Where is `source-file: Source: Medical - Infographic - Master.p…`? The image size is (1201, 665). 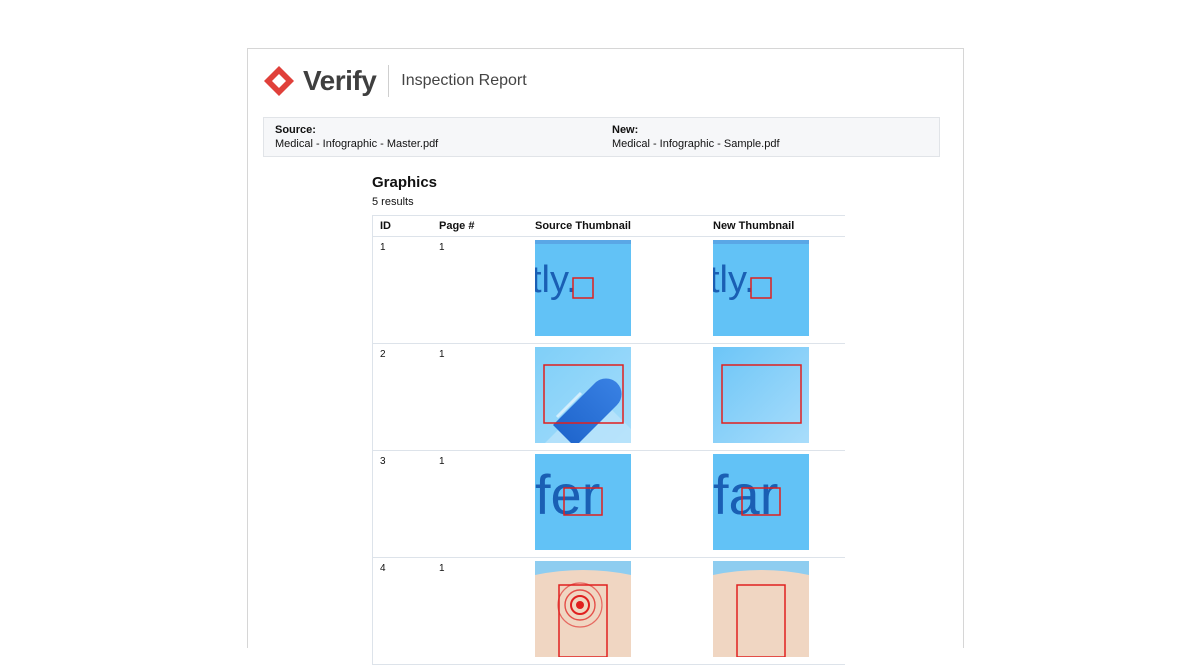
source-file: Source: Medical - Infographic - Master.p… is located at coordinates (356, 137).